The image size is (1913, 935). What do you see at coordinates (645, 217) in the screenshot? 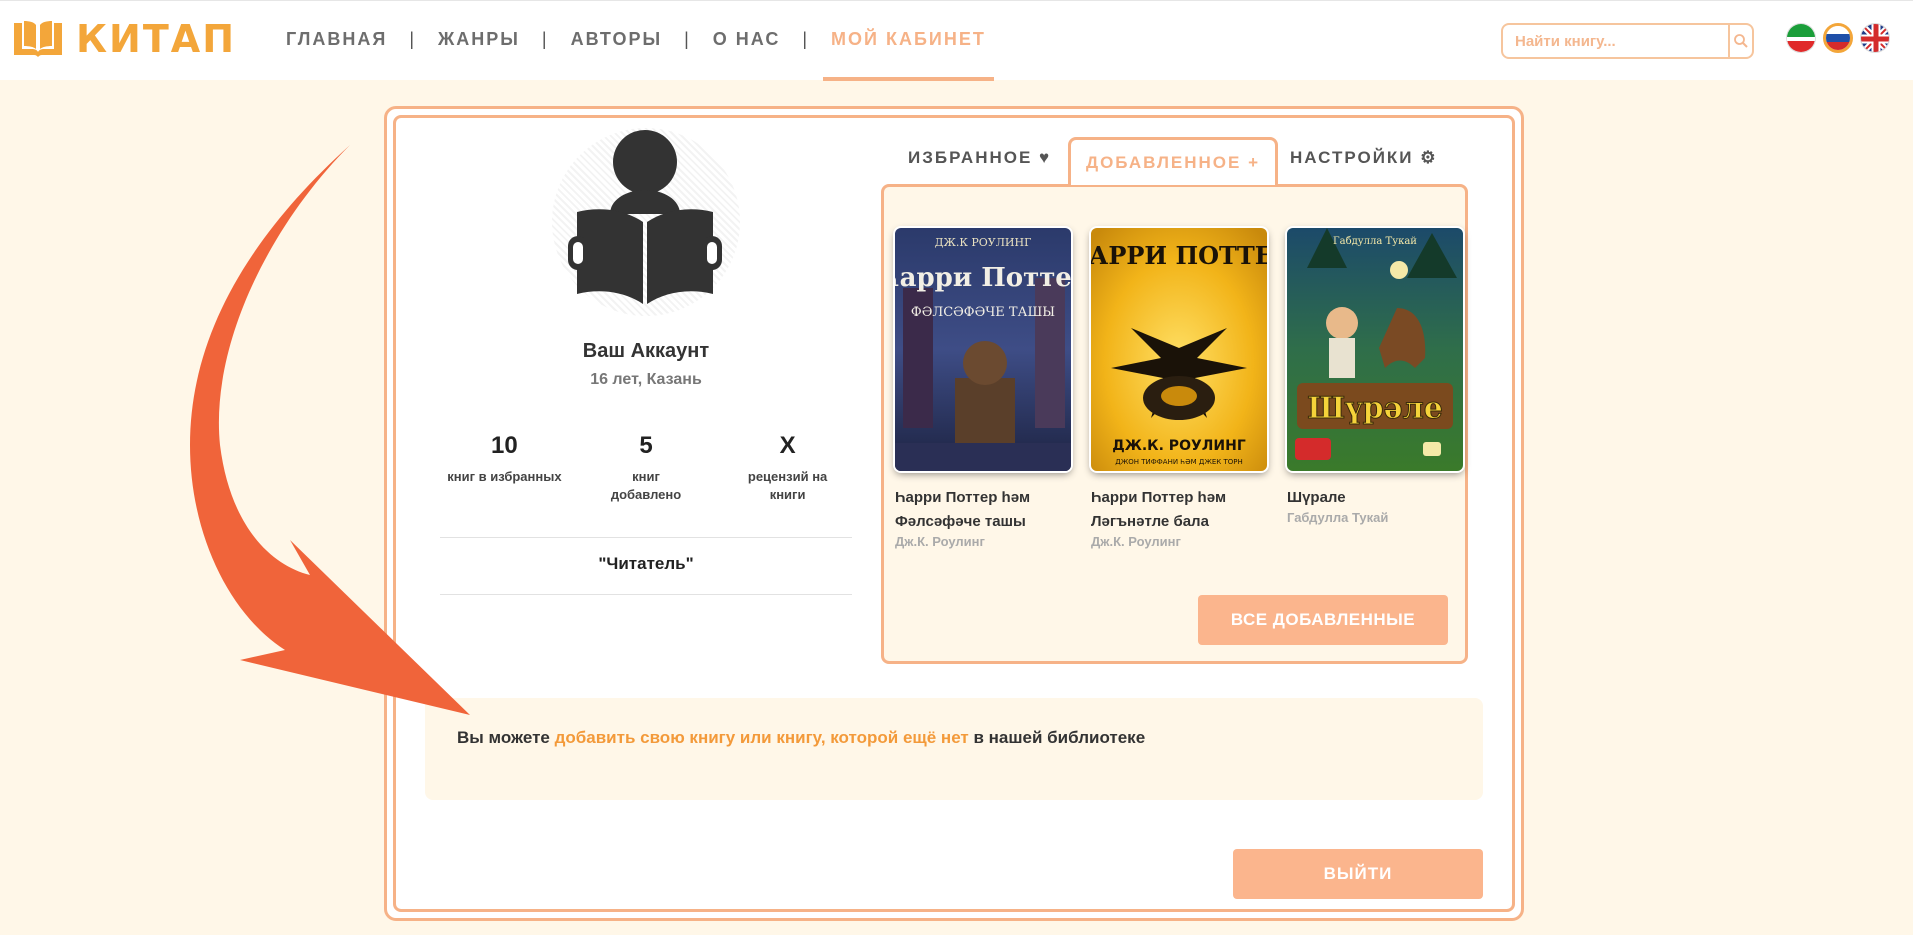
I see `reader-avatar-icon` at bounding box center [645, 217].